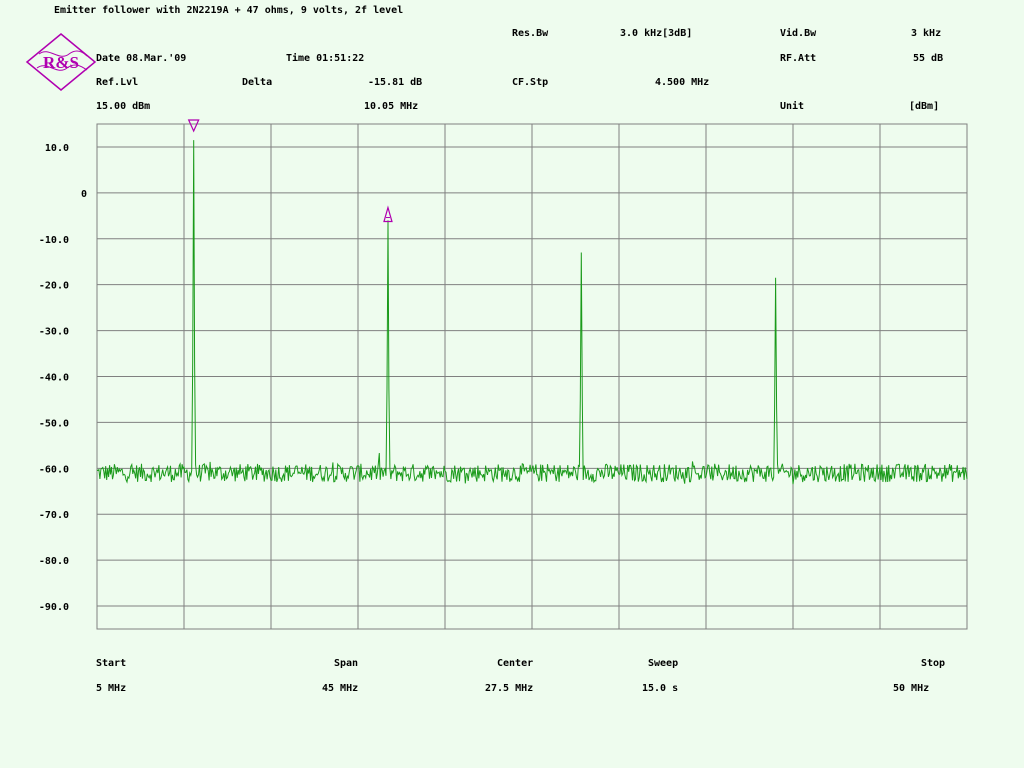 Image resolution: width=1024 pixels, height=768 pixels. Describe the element at coordinates (54, 423) in the screenshot. I see `y-tick-label: -50.0` at that location.